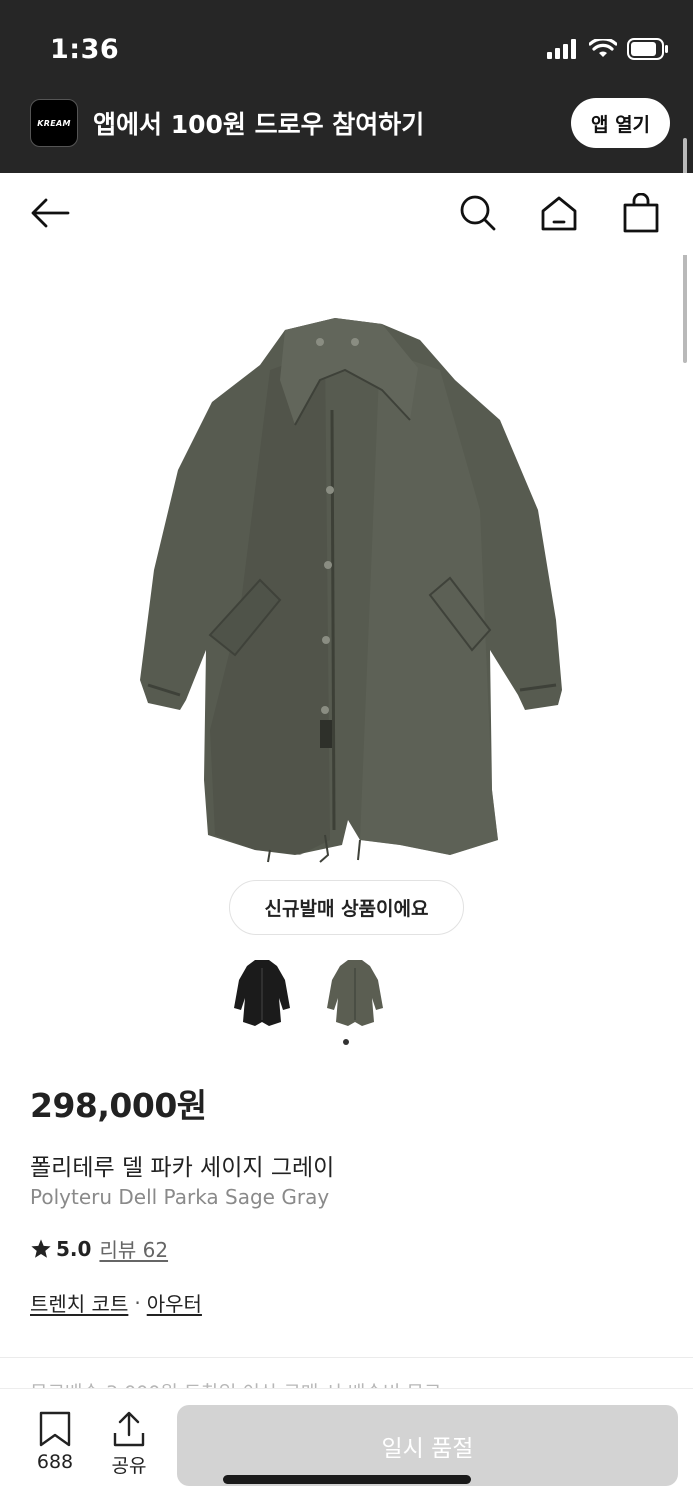 This screenshot has width=693, height=1500. I want to click on thumbnail-sage-gray, so click(354, 993).